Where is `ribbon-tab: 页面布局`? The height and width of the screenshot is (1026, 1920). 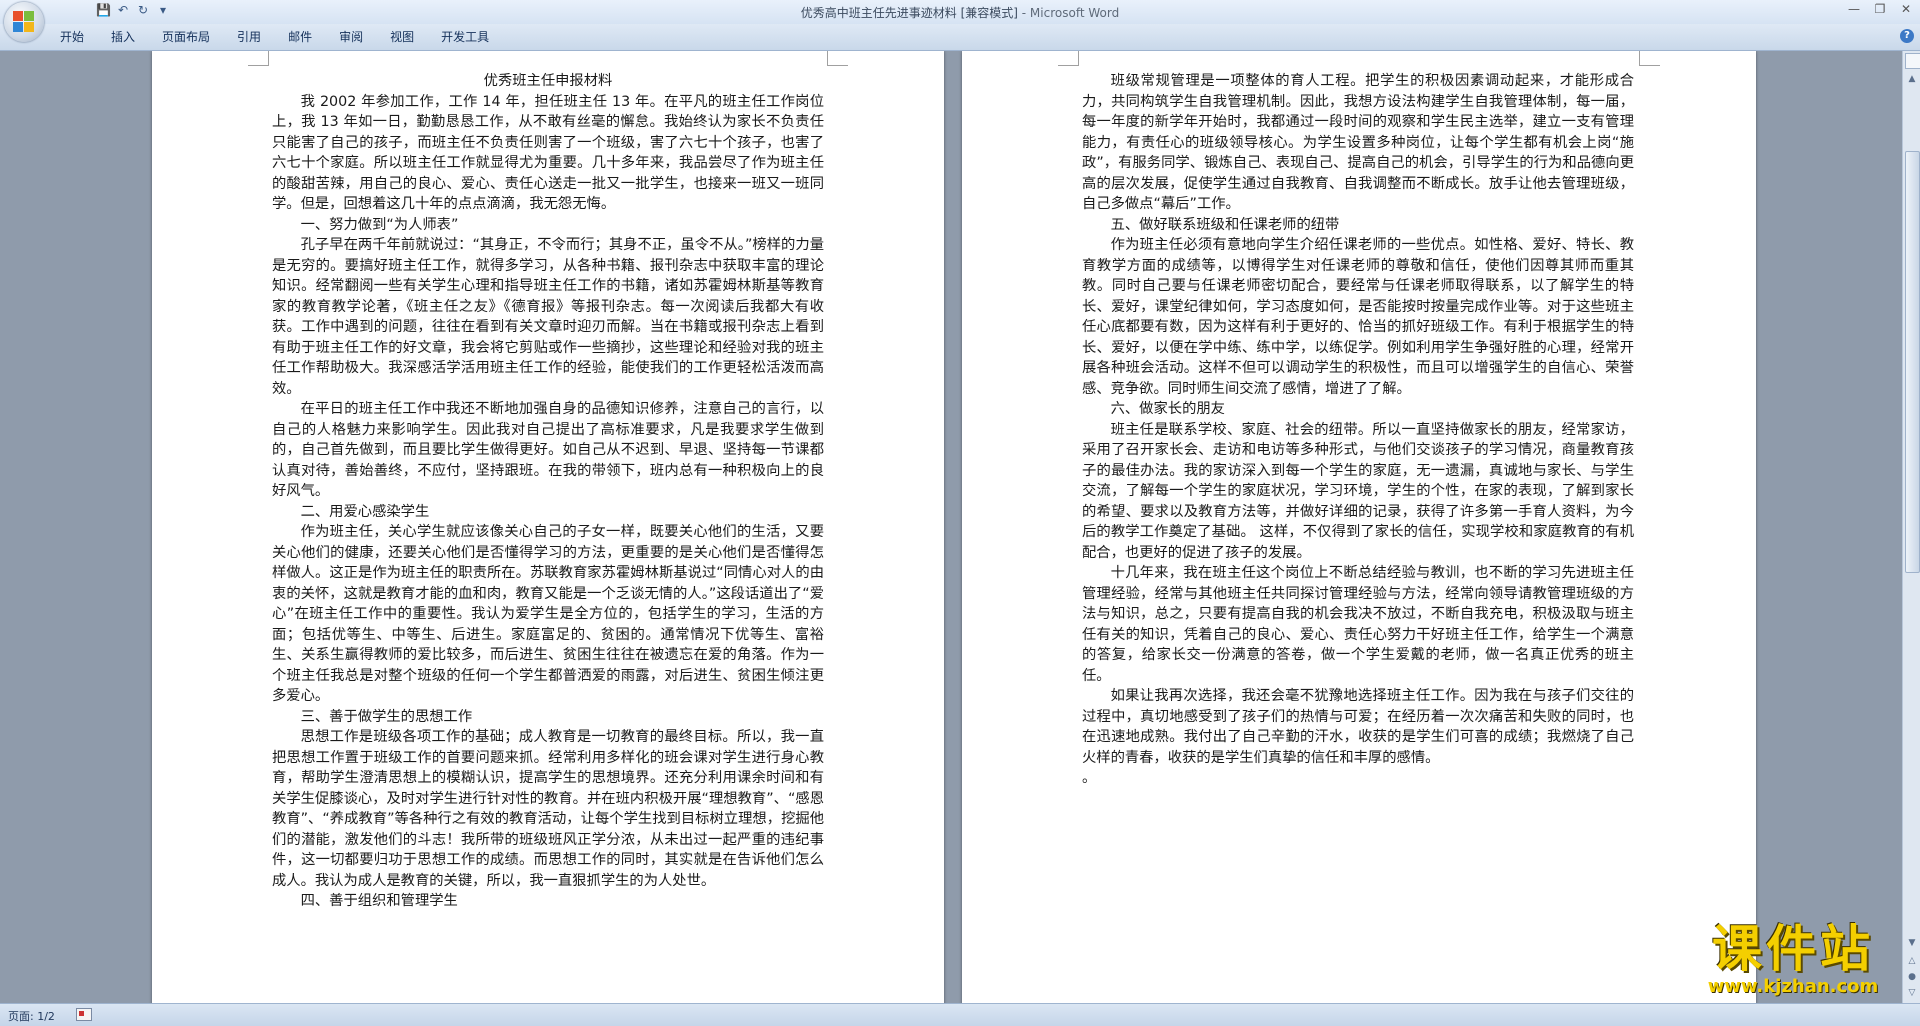 ribbon-tab: 页面布局 is located at coordinates (189, 37).